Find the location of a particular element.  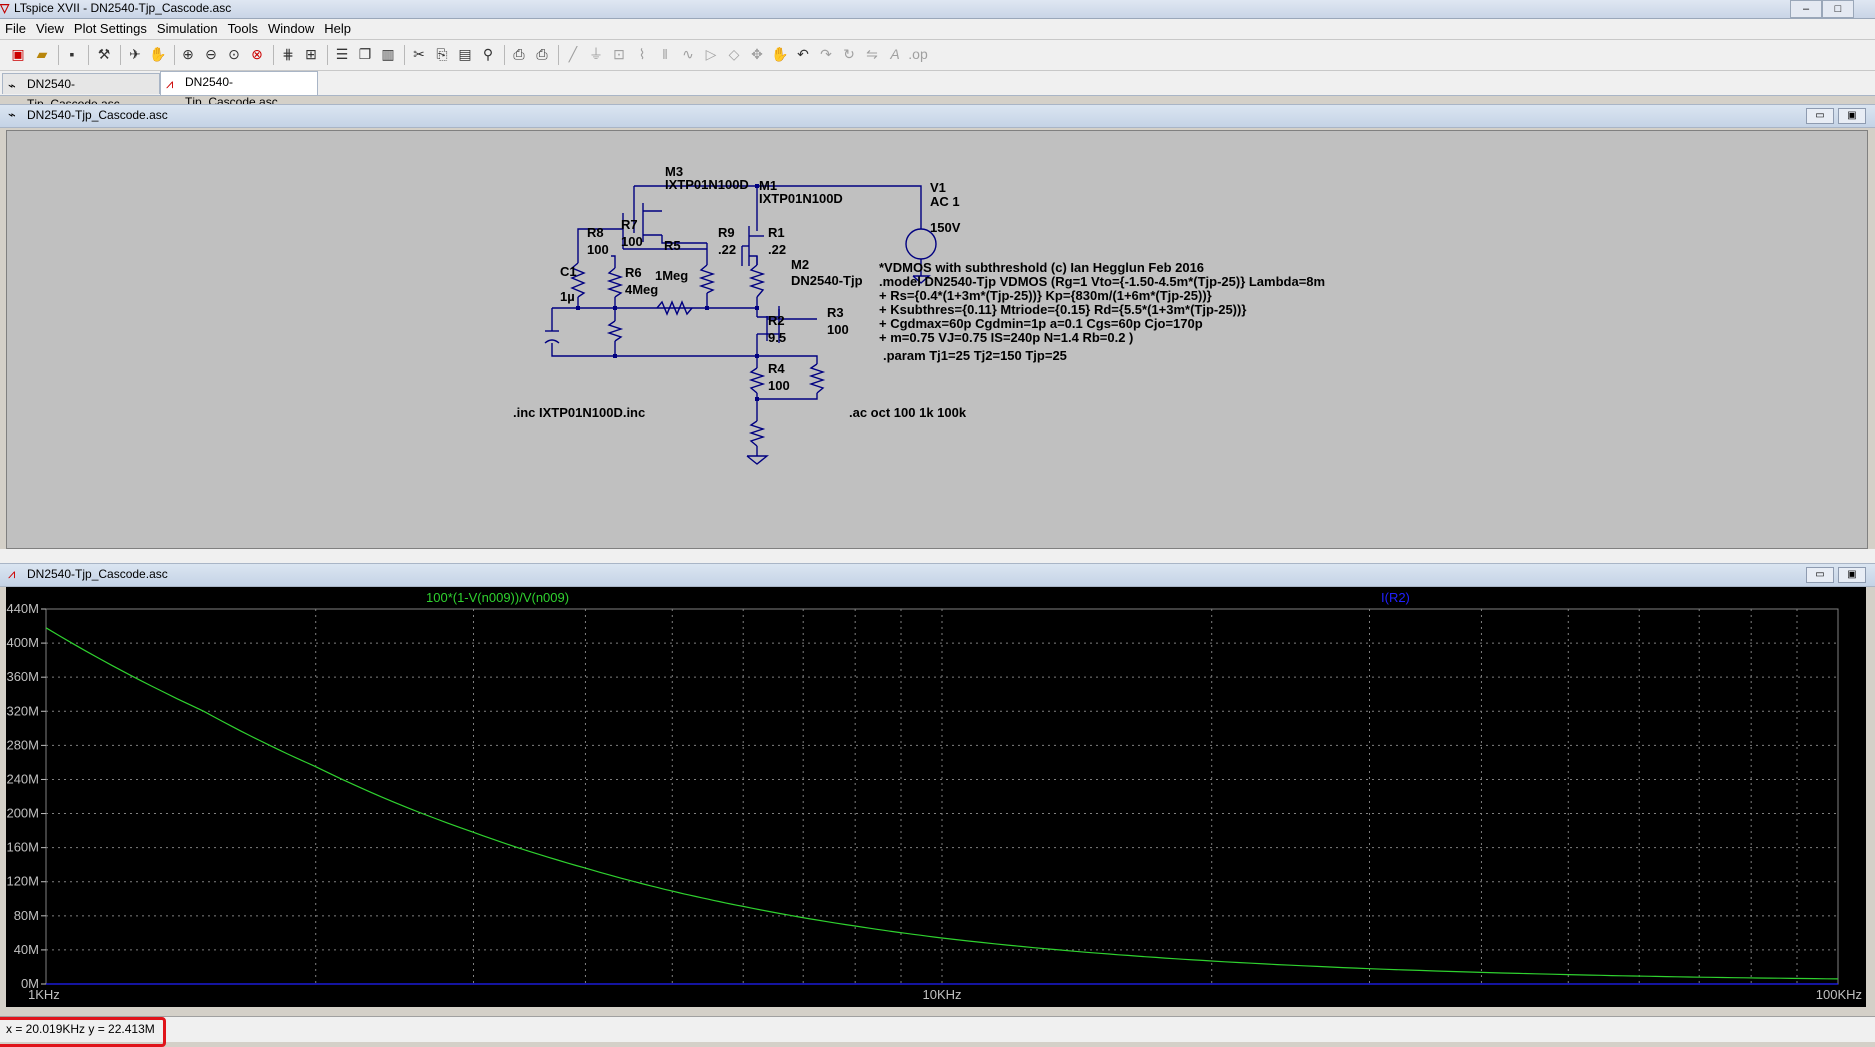

status-bar: x = 20.019KHz y = 22.413M is located at coordinates (937, 1031).